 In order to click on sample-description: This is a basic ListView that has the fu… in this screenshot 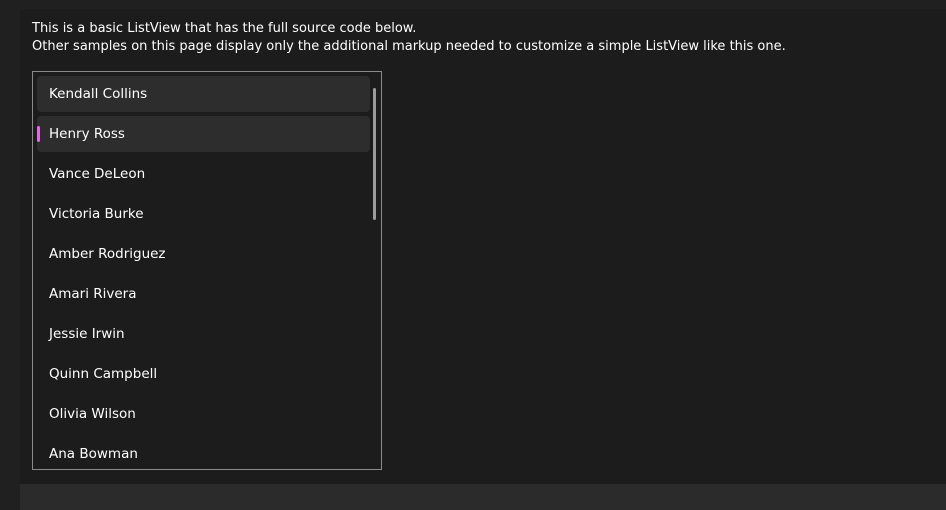, I will do `click(409, 38)`.